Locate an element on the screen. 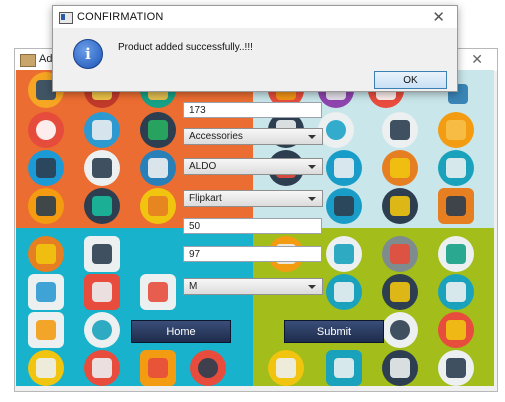 The height and width of the screenshot is (402, 505). shoe-icon is located at coordinates (102, 292).